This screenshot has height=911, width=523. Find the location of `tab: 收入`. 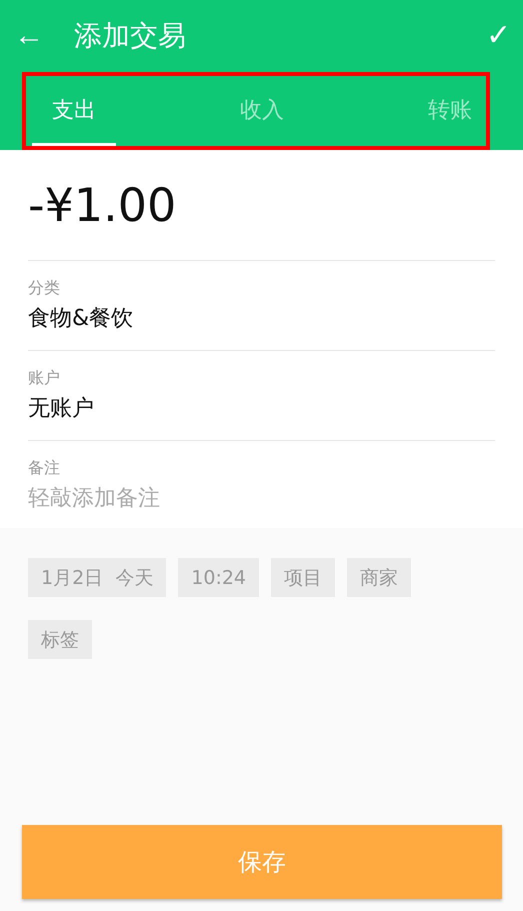

tab: 收入 is located at coordinates (262, 111).